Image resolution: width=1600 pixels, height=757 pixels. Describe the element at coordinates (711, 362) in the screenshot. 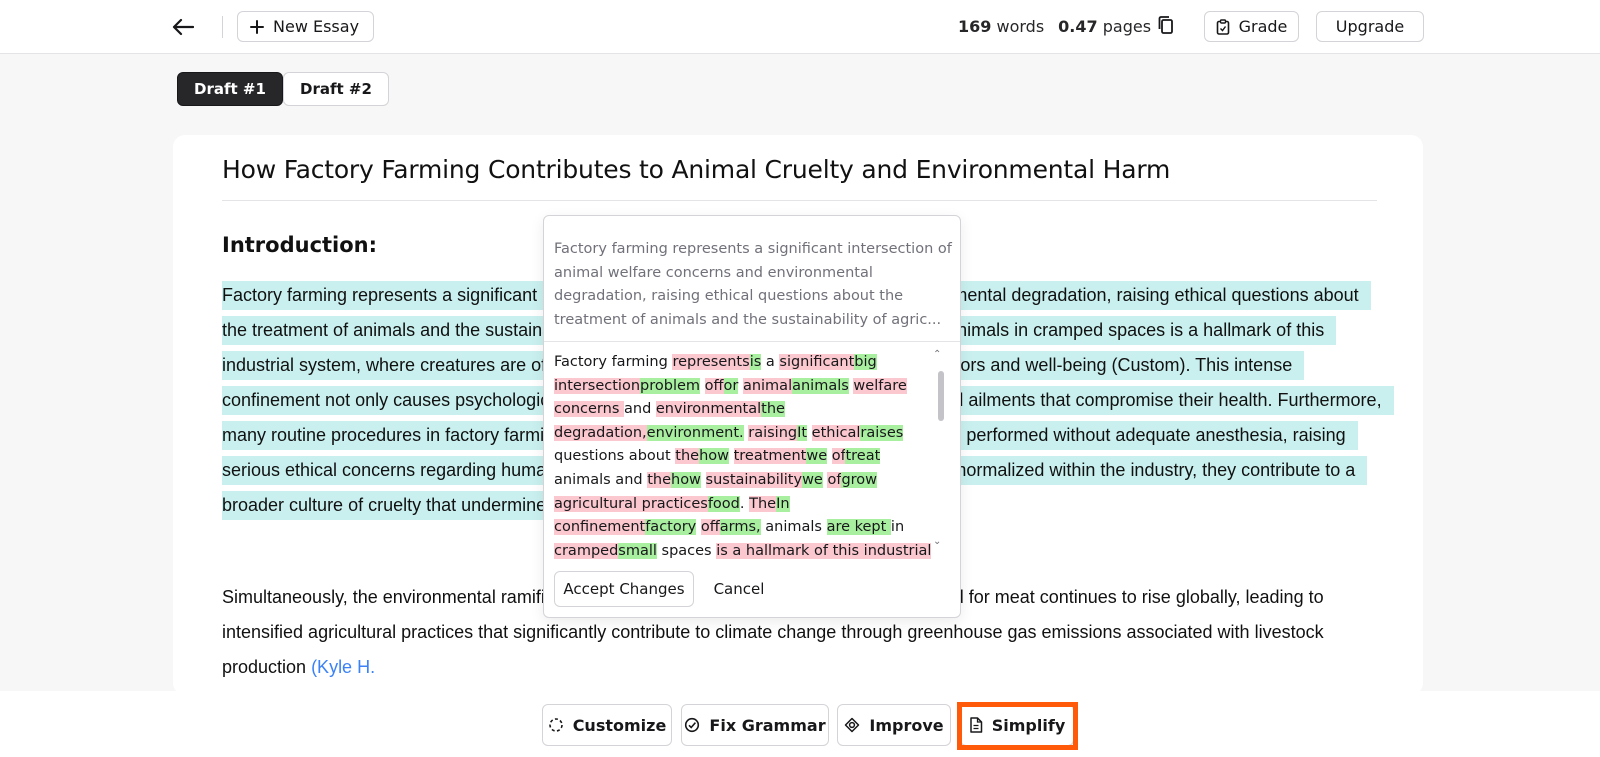

I see `diff-deletion: represents` at that location.